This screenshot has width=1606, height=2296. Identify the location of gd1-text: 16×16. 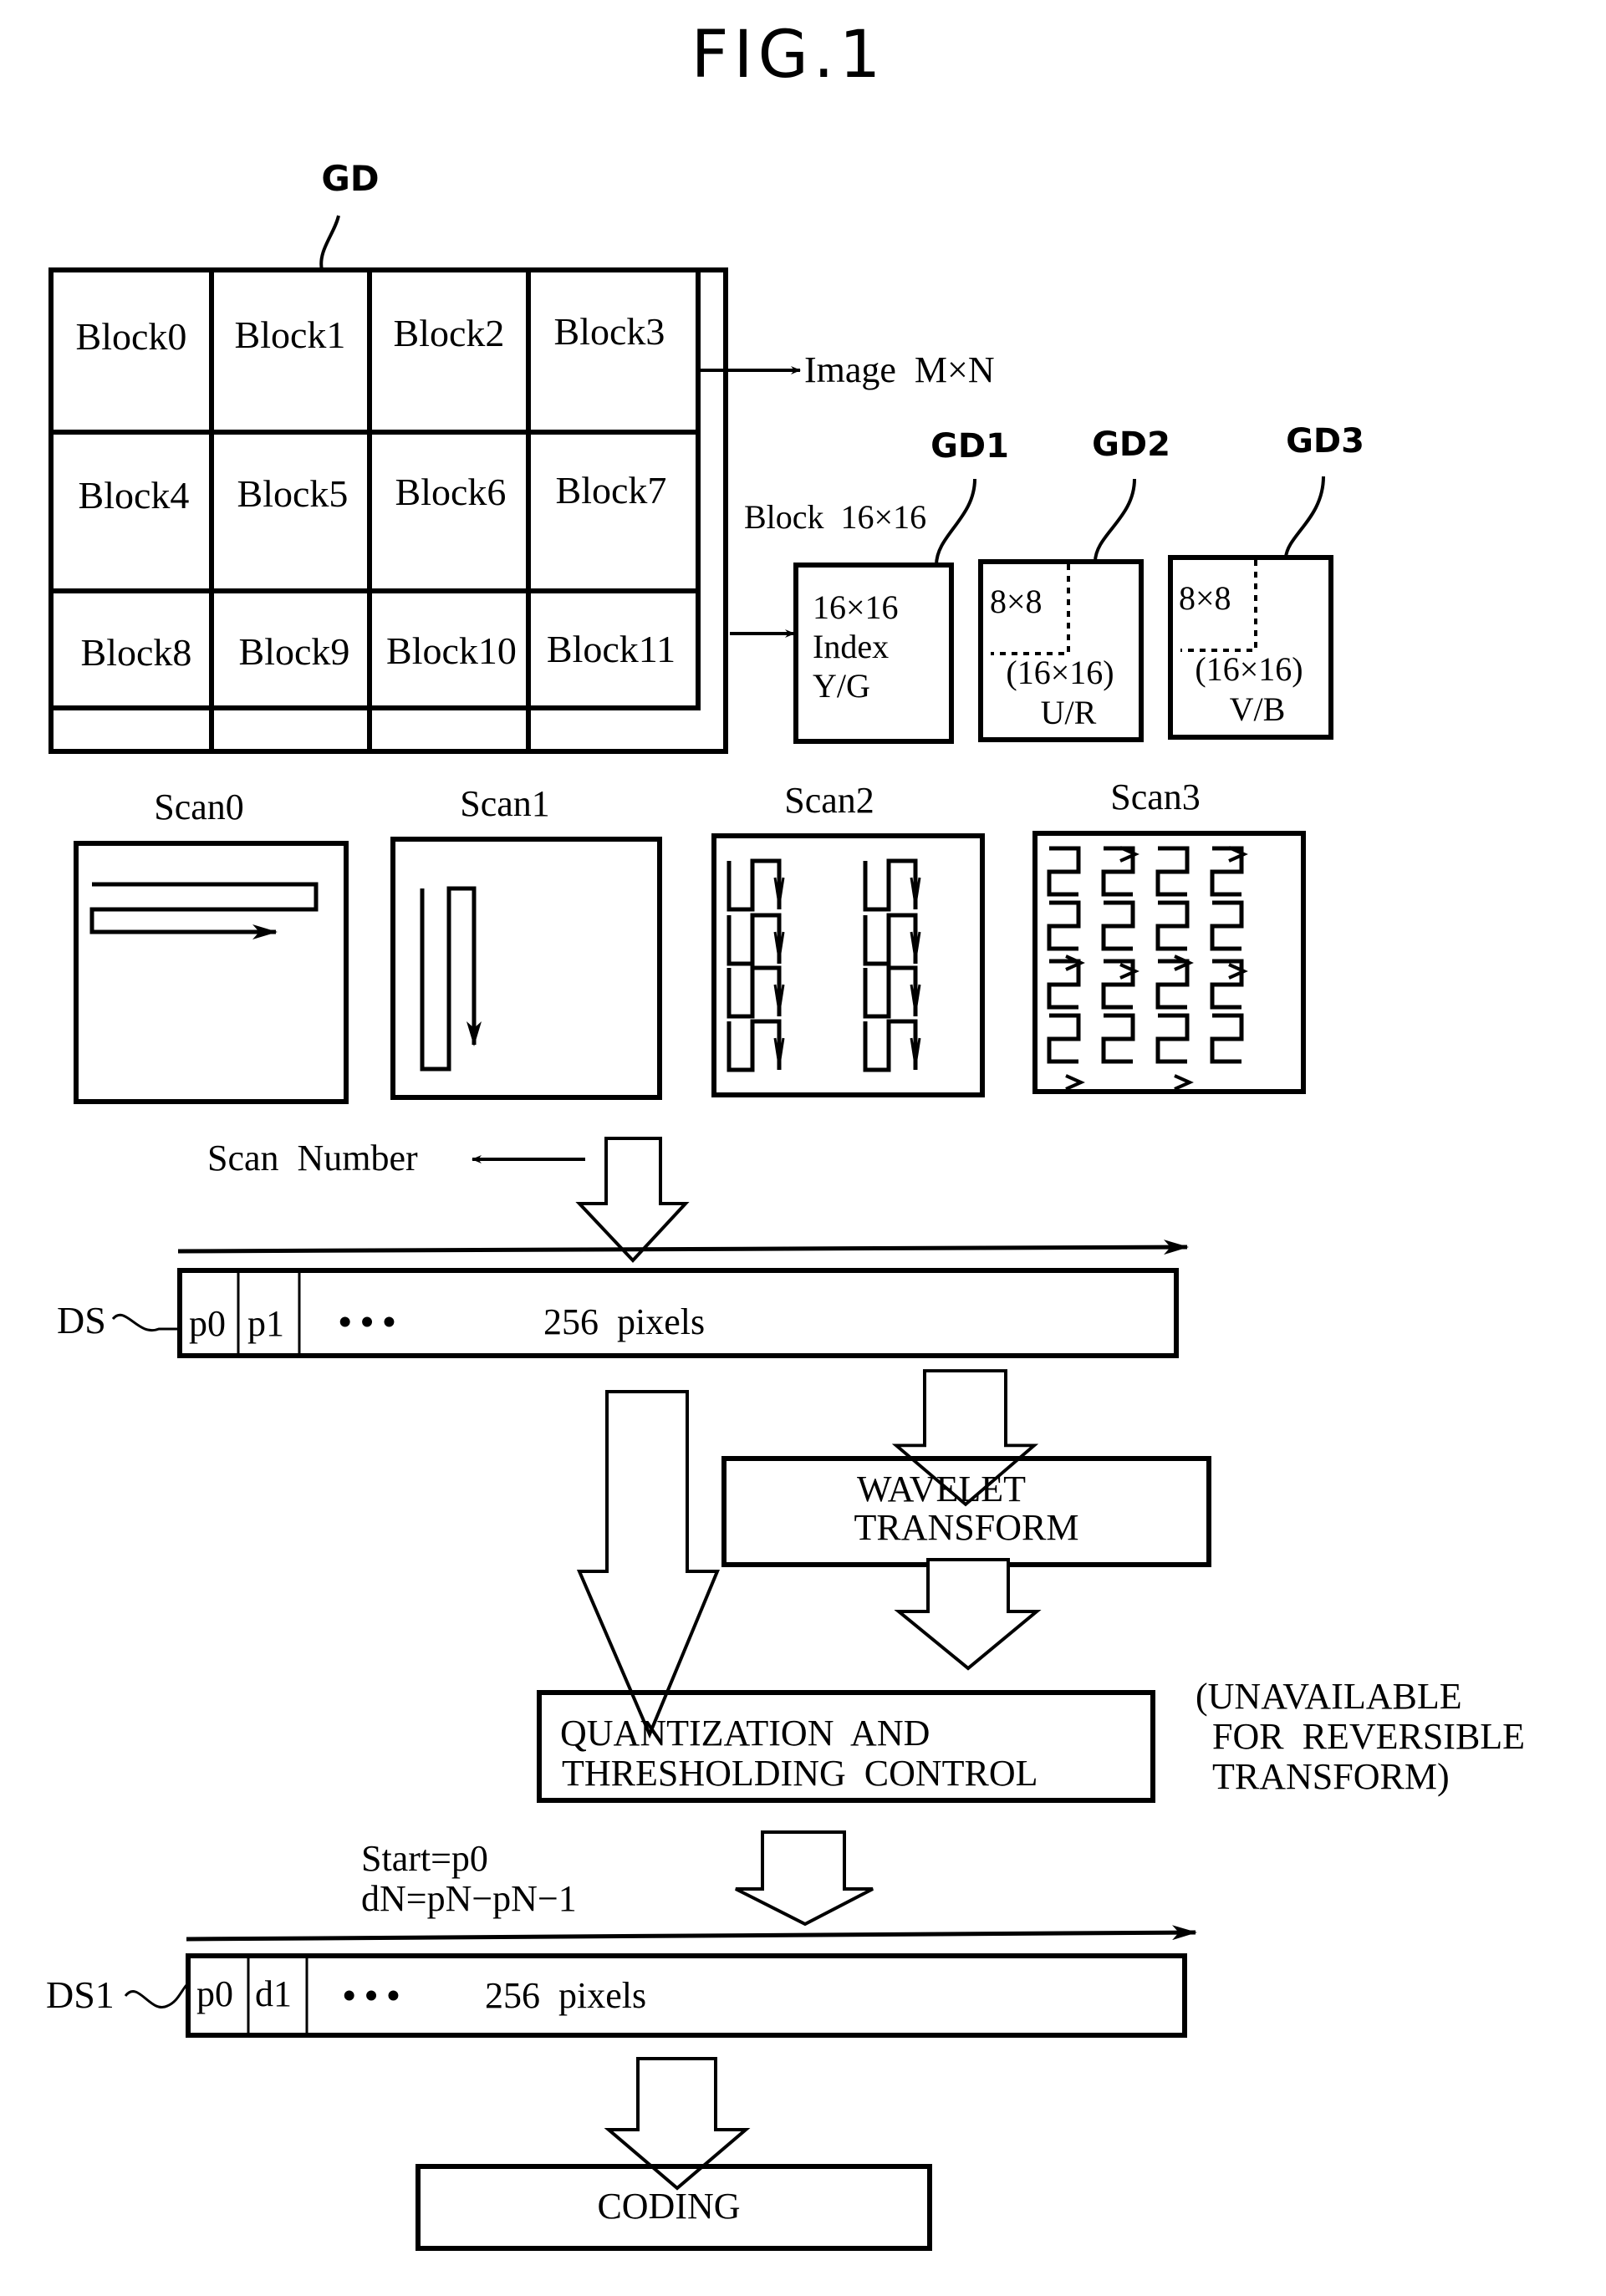
(856, 607).